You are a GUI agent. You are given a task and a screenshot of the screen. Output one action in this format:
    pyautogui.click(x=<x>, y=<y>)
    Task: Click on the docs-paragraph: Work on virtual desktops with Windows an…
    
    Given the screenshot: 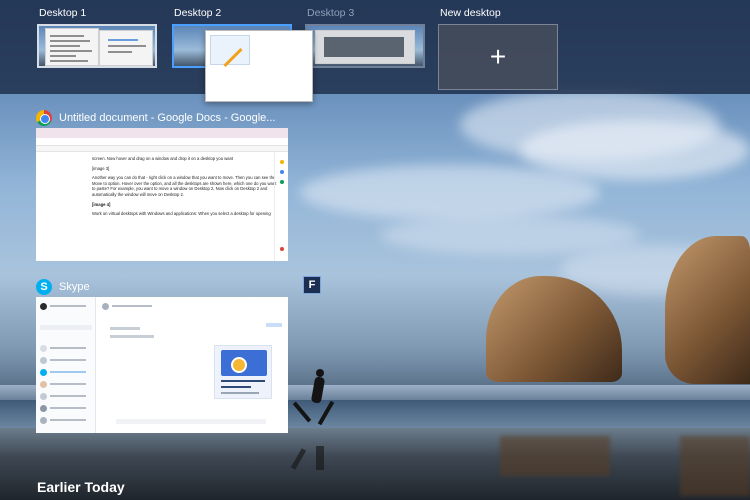 What is the action you would take?
    pyautogui.click(x=181, y=214)
    